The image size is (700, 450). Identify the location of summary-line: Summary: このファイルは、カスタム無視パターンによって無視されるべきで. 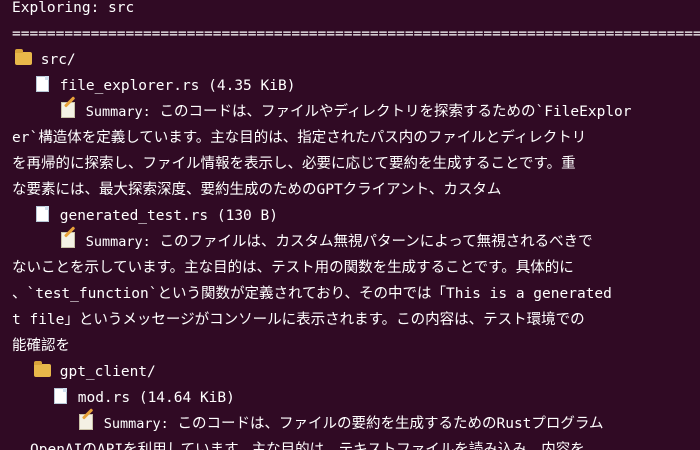
(326, 242).